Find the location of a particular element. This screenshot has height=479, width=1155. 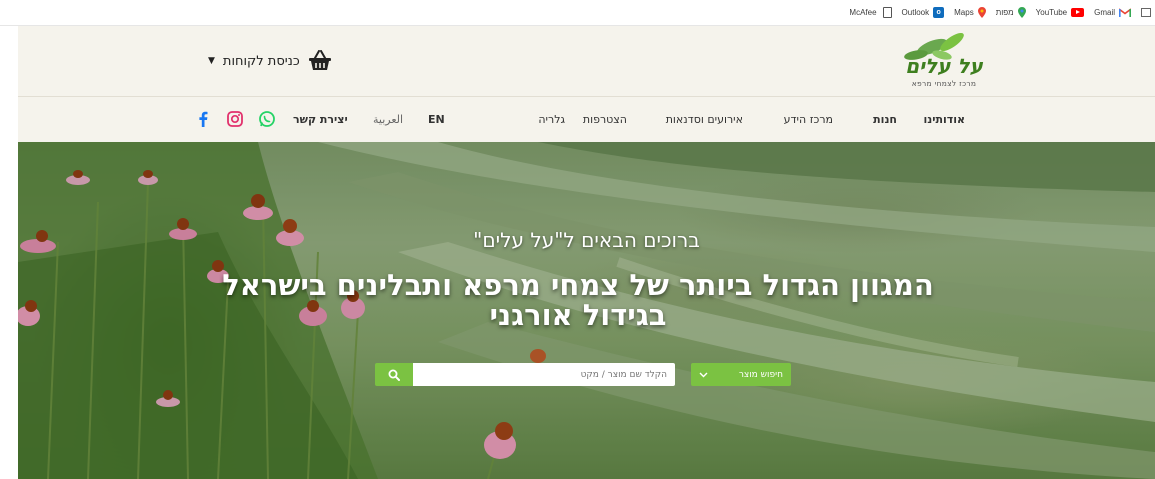

product-search-bar: חיפוש מוצר is located at coordinates (583, 374).